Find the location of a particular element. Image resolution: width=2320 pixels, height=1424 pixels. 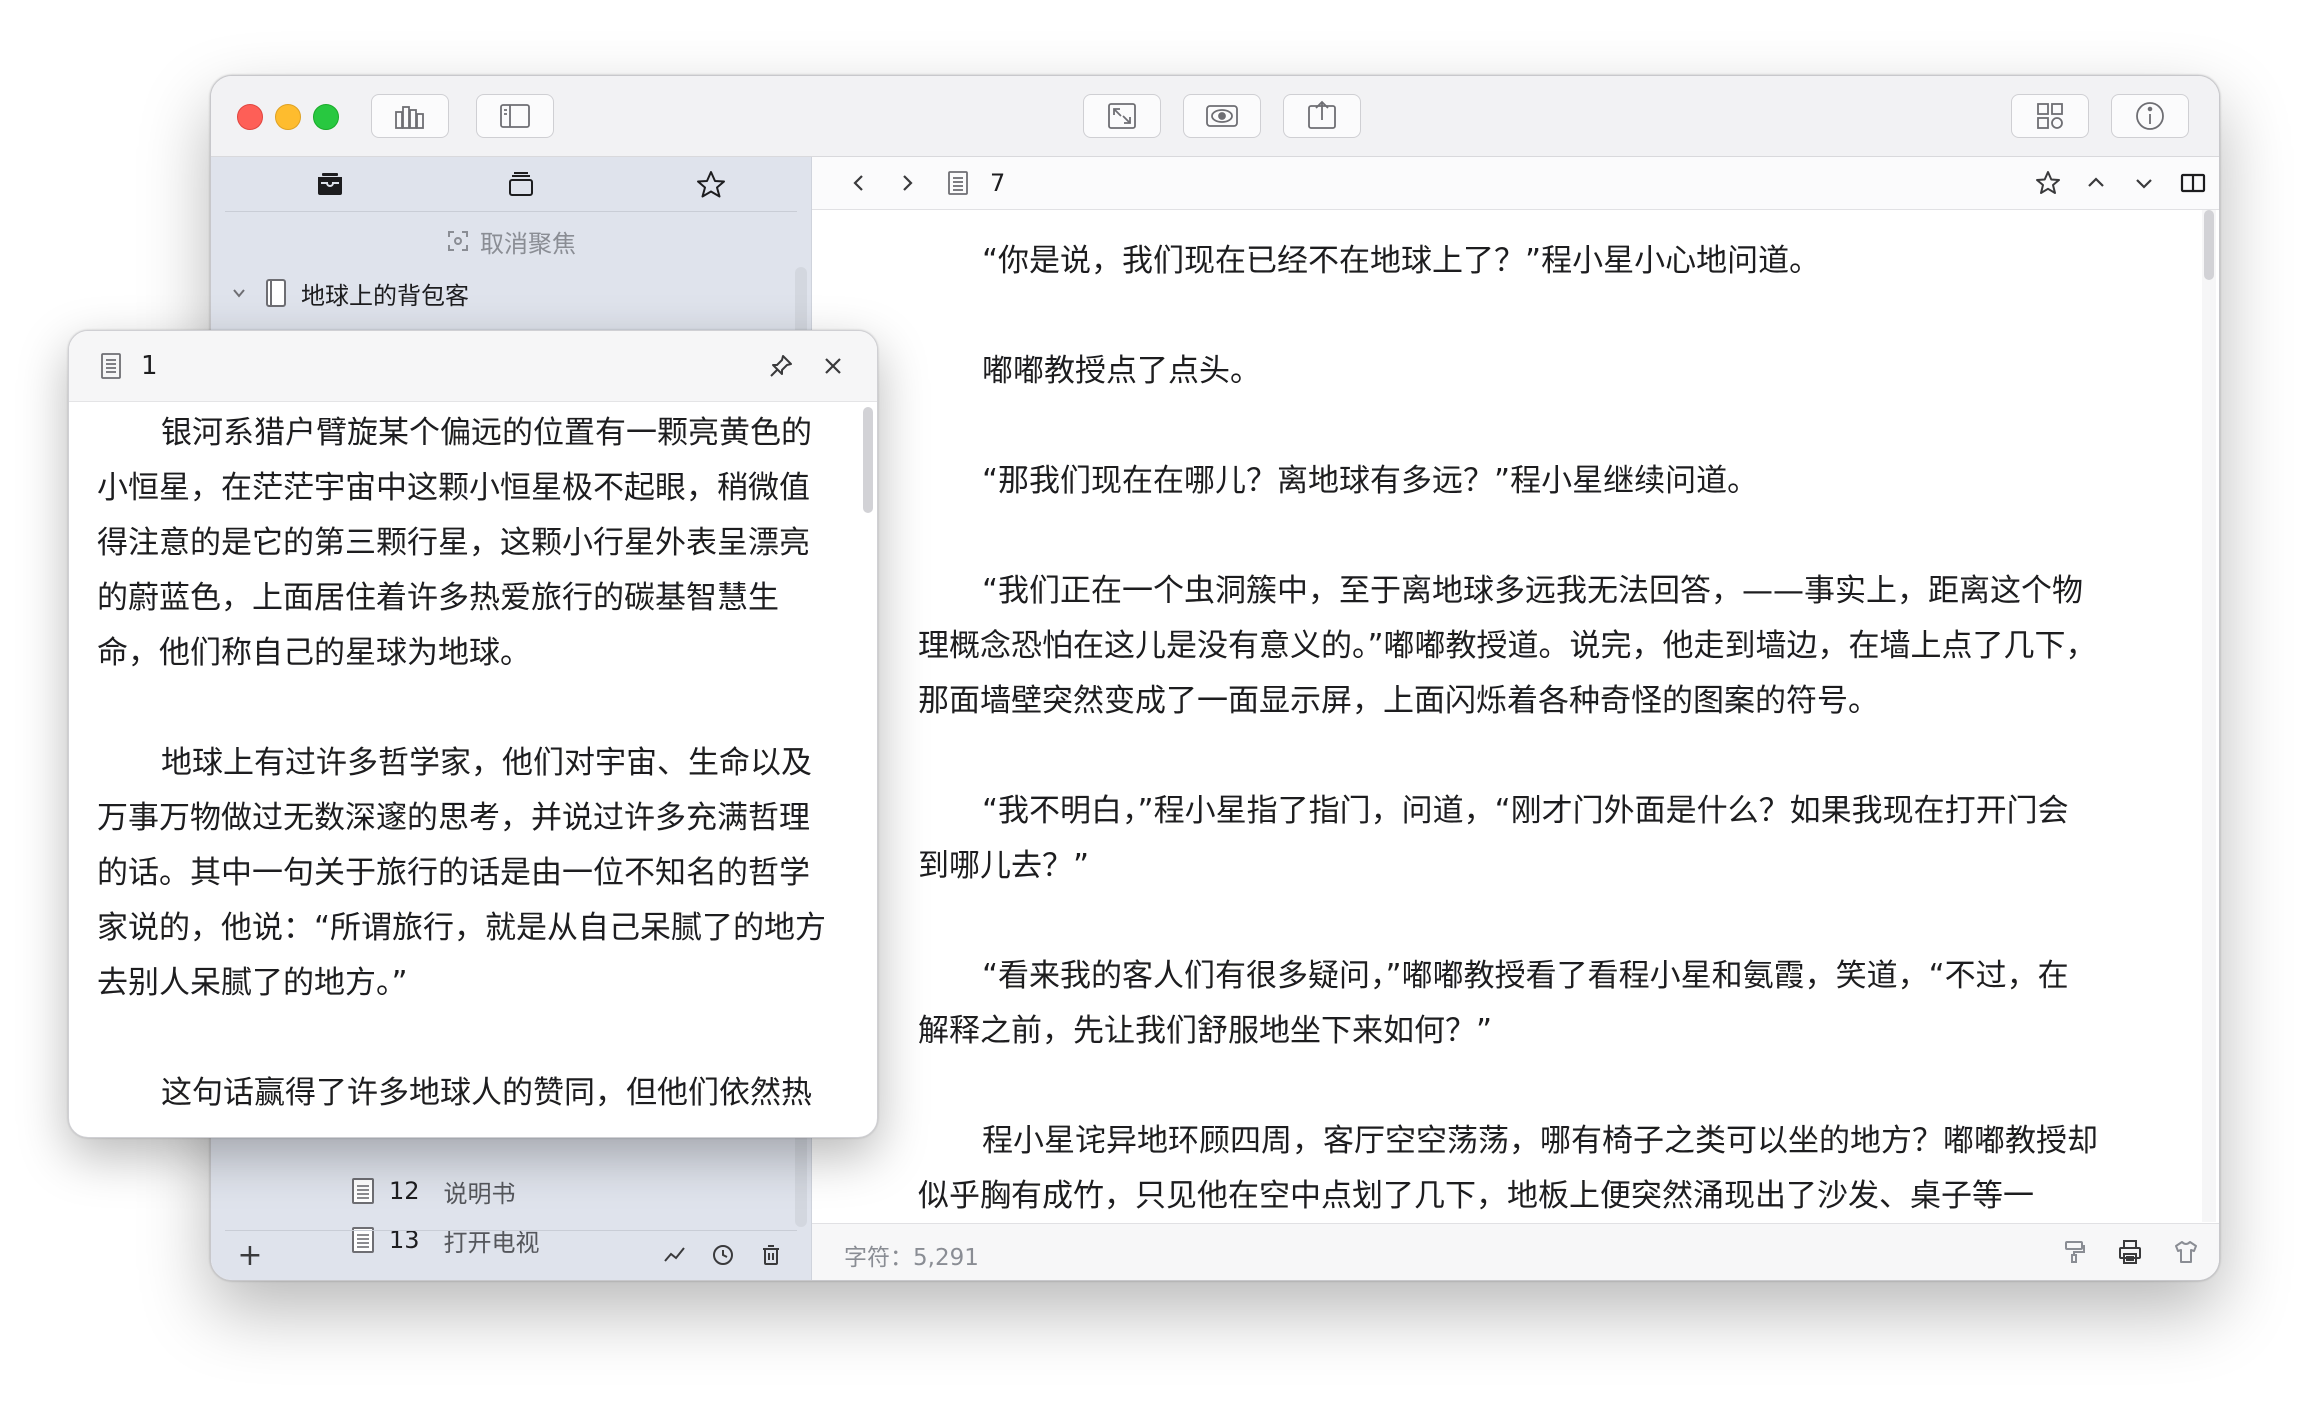

chevron-left-icon is located at coordinates (858, 183).